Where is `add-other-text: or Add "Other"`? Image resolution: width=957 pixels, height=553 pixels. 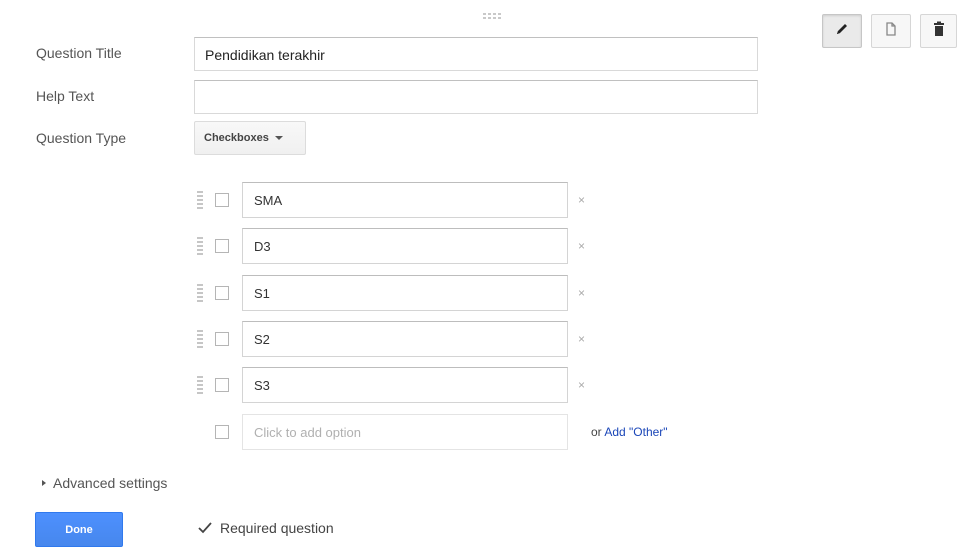
add-other-text: or Add "Other" is located at coordinates (629, 432).